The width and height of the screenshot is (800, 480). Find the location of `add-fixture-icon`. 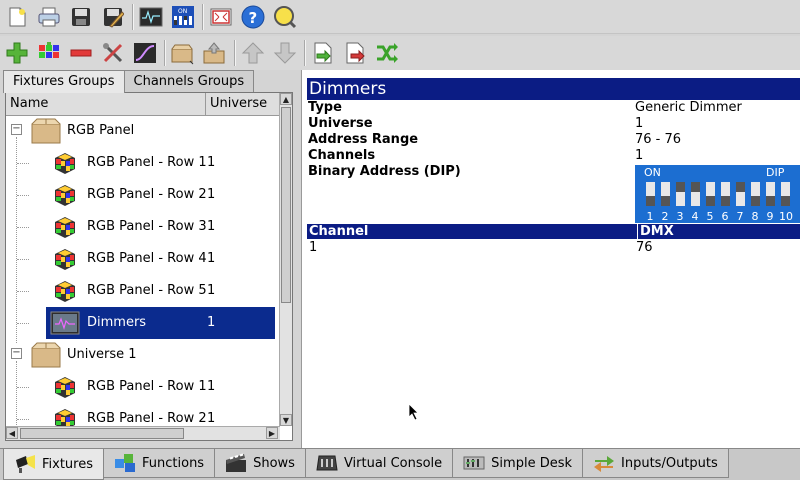

add-fixture-icon is located at coordinates (17, 53).